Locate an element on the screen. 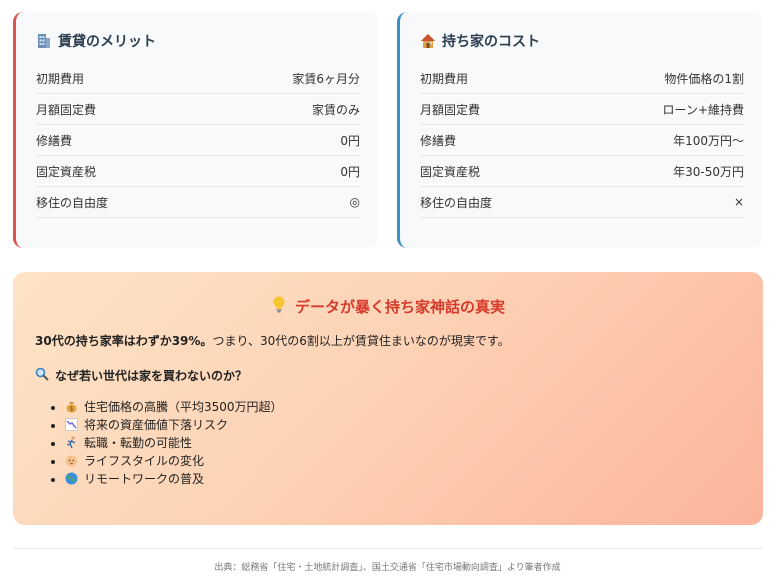 The image size is (775, 587). banner-lead-bold: 30代の持ち家率はわずか39%。 is located at coordinates (124, 341).